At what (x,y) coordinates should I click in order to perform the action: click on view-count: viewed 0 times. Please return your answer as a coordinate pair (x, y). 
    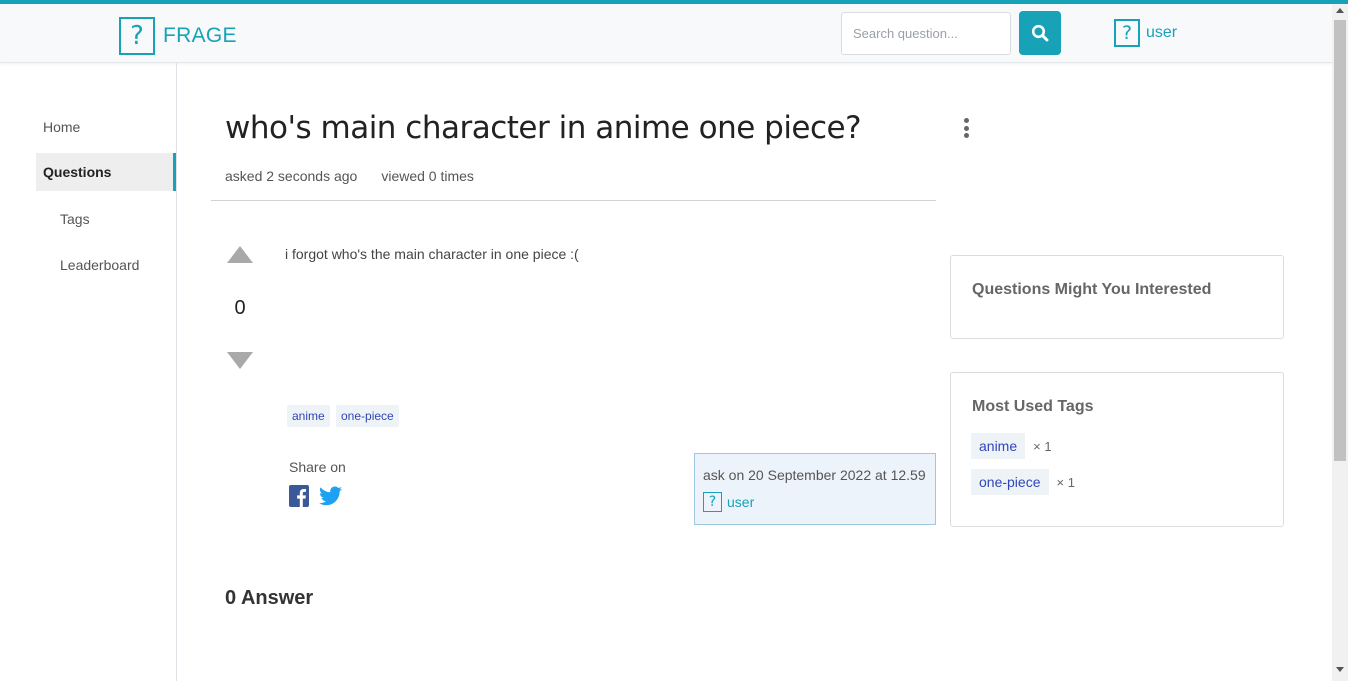
    Looking at the image, I should click on (427, 176).